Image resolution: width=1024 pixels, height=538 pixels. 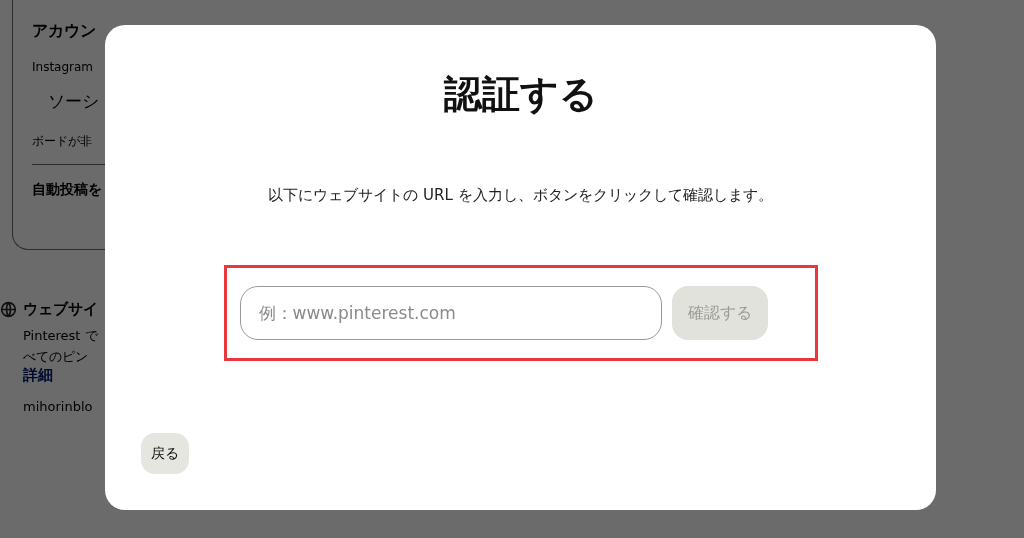 I want to click on social-item: ソーシ, so click(x=74, y=101).